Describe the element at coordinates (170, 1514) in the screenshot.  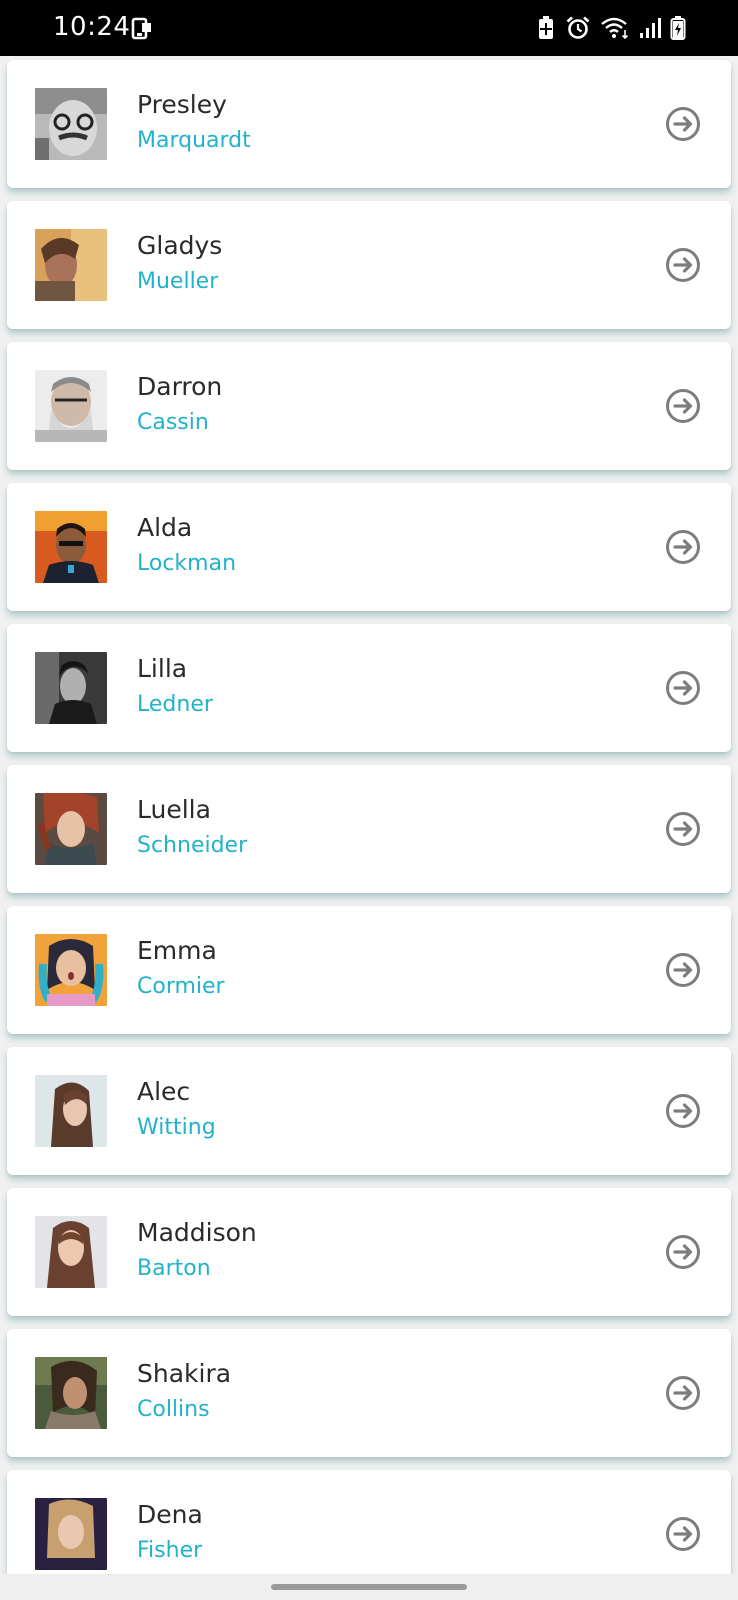
I see `contact-first-name: Dena` at that location.